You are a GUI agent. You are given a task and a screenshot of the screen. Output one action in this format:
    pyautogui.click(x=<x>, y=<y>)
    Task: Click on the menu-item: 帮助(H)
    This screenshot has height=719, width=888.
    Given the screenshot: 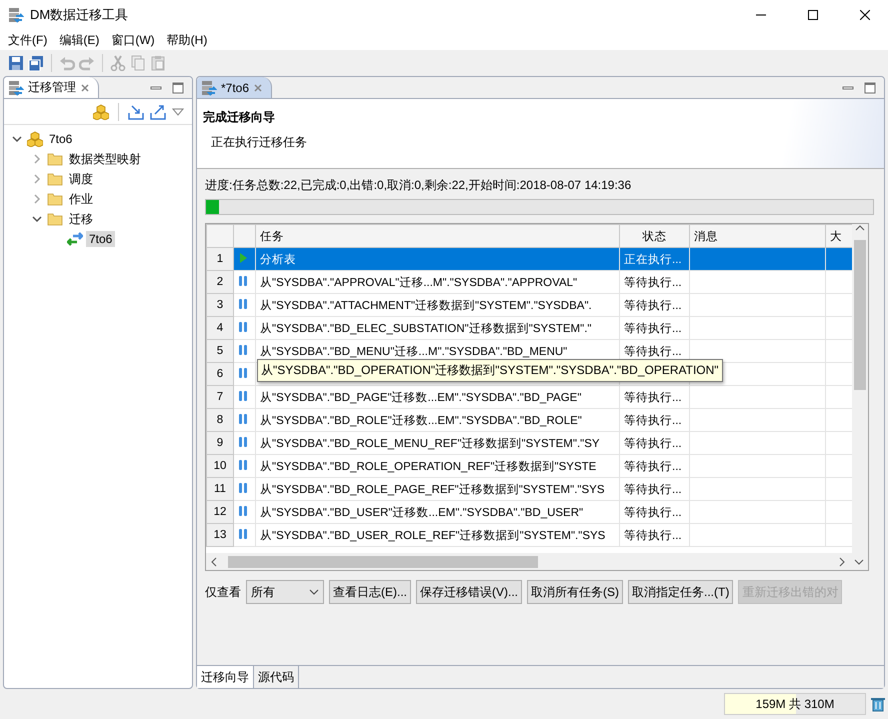 What is the action you would take?
    pyautogui.click(x=187, y=40)
    